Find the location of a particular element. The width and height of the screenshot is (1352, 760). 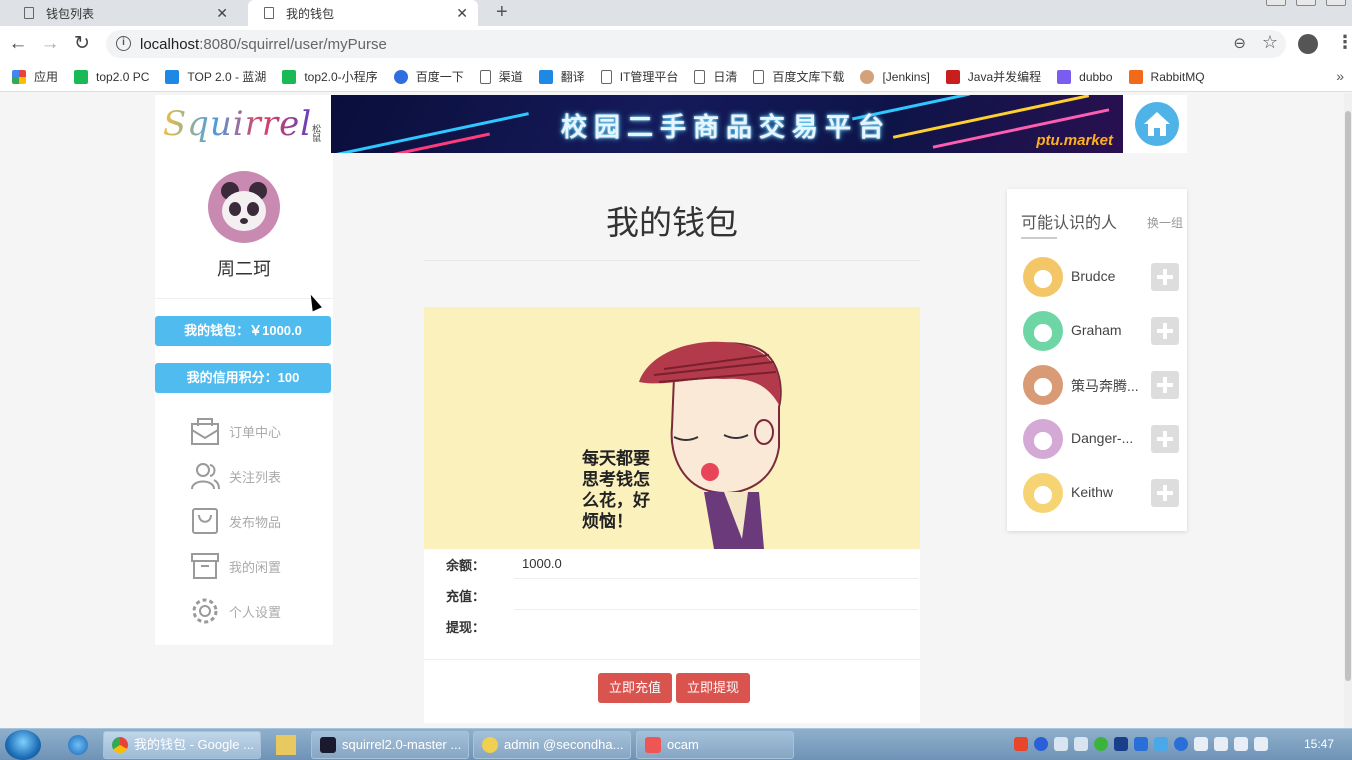

browser-tab-wallet-list: 钱包列表 ✕ is located at coordinates (123, 13).